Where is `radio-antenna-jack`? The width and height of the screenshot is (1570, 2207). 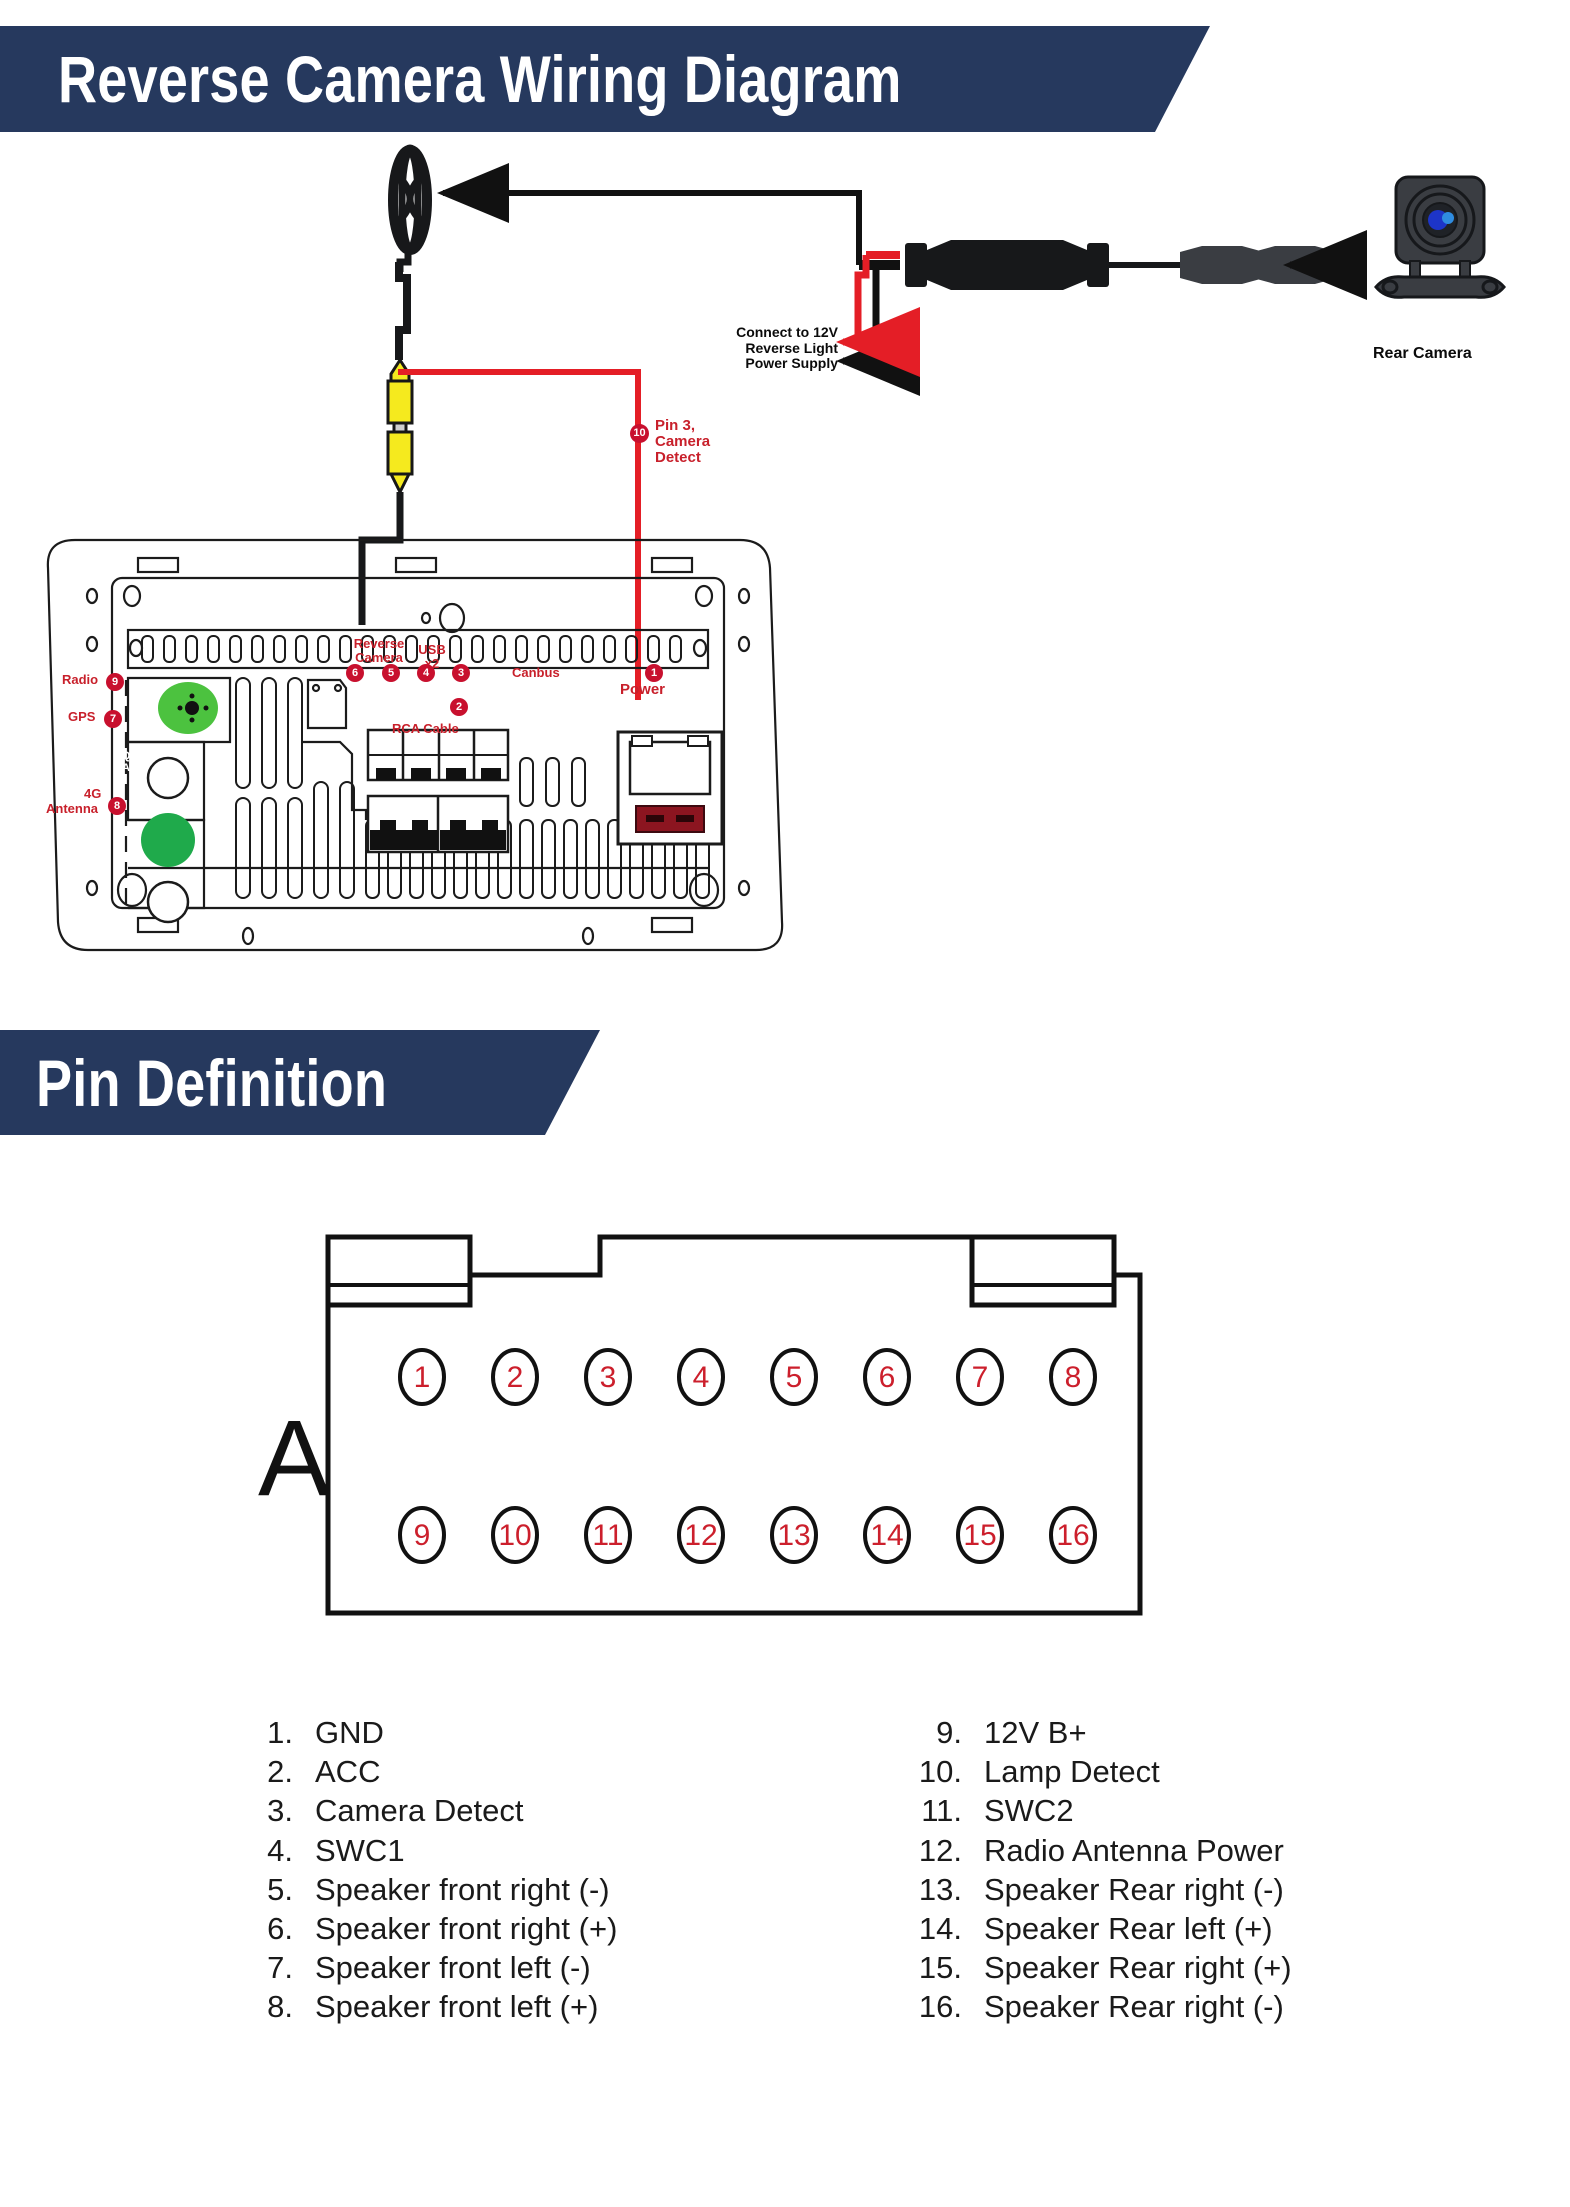 radio-antenna-jack is located at coordinates (188, 708).